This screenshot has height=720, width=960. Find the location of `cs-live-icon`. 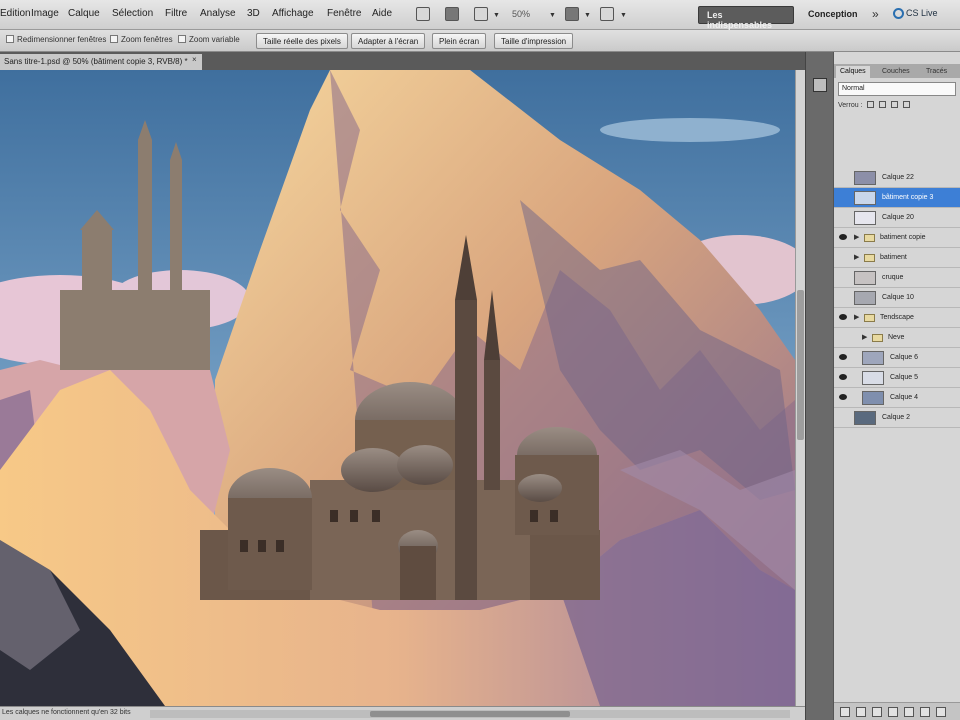

cs-live-icon is located at coordinates (898, 13).